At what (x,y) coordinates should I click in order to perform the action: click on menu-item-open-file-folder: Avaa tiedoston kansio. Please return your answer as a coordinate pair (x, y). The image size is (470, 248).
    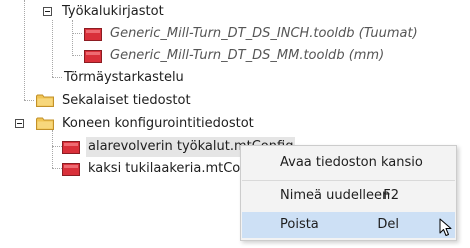
    Looking at the image, I should click on (348, 163).